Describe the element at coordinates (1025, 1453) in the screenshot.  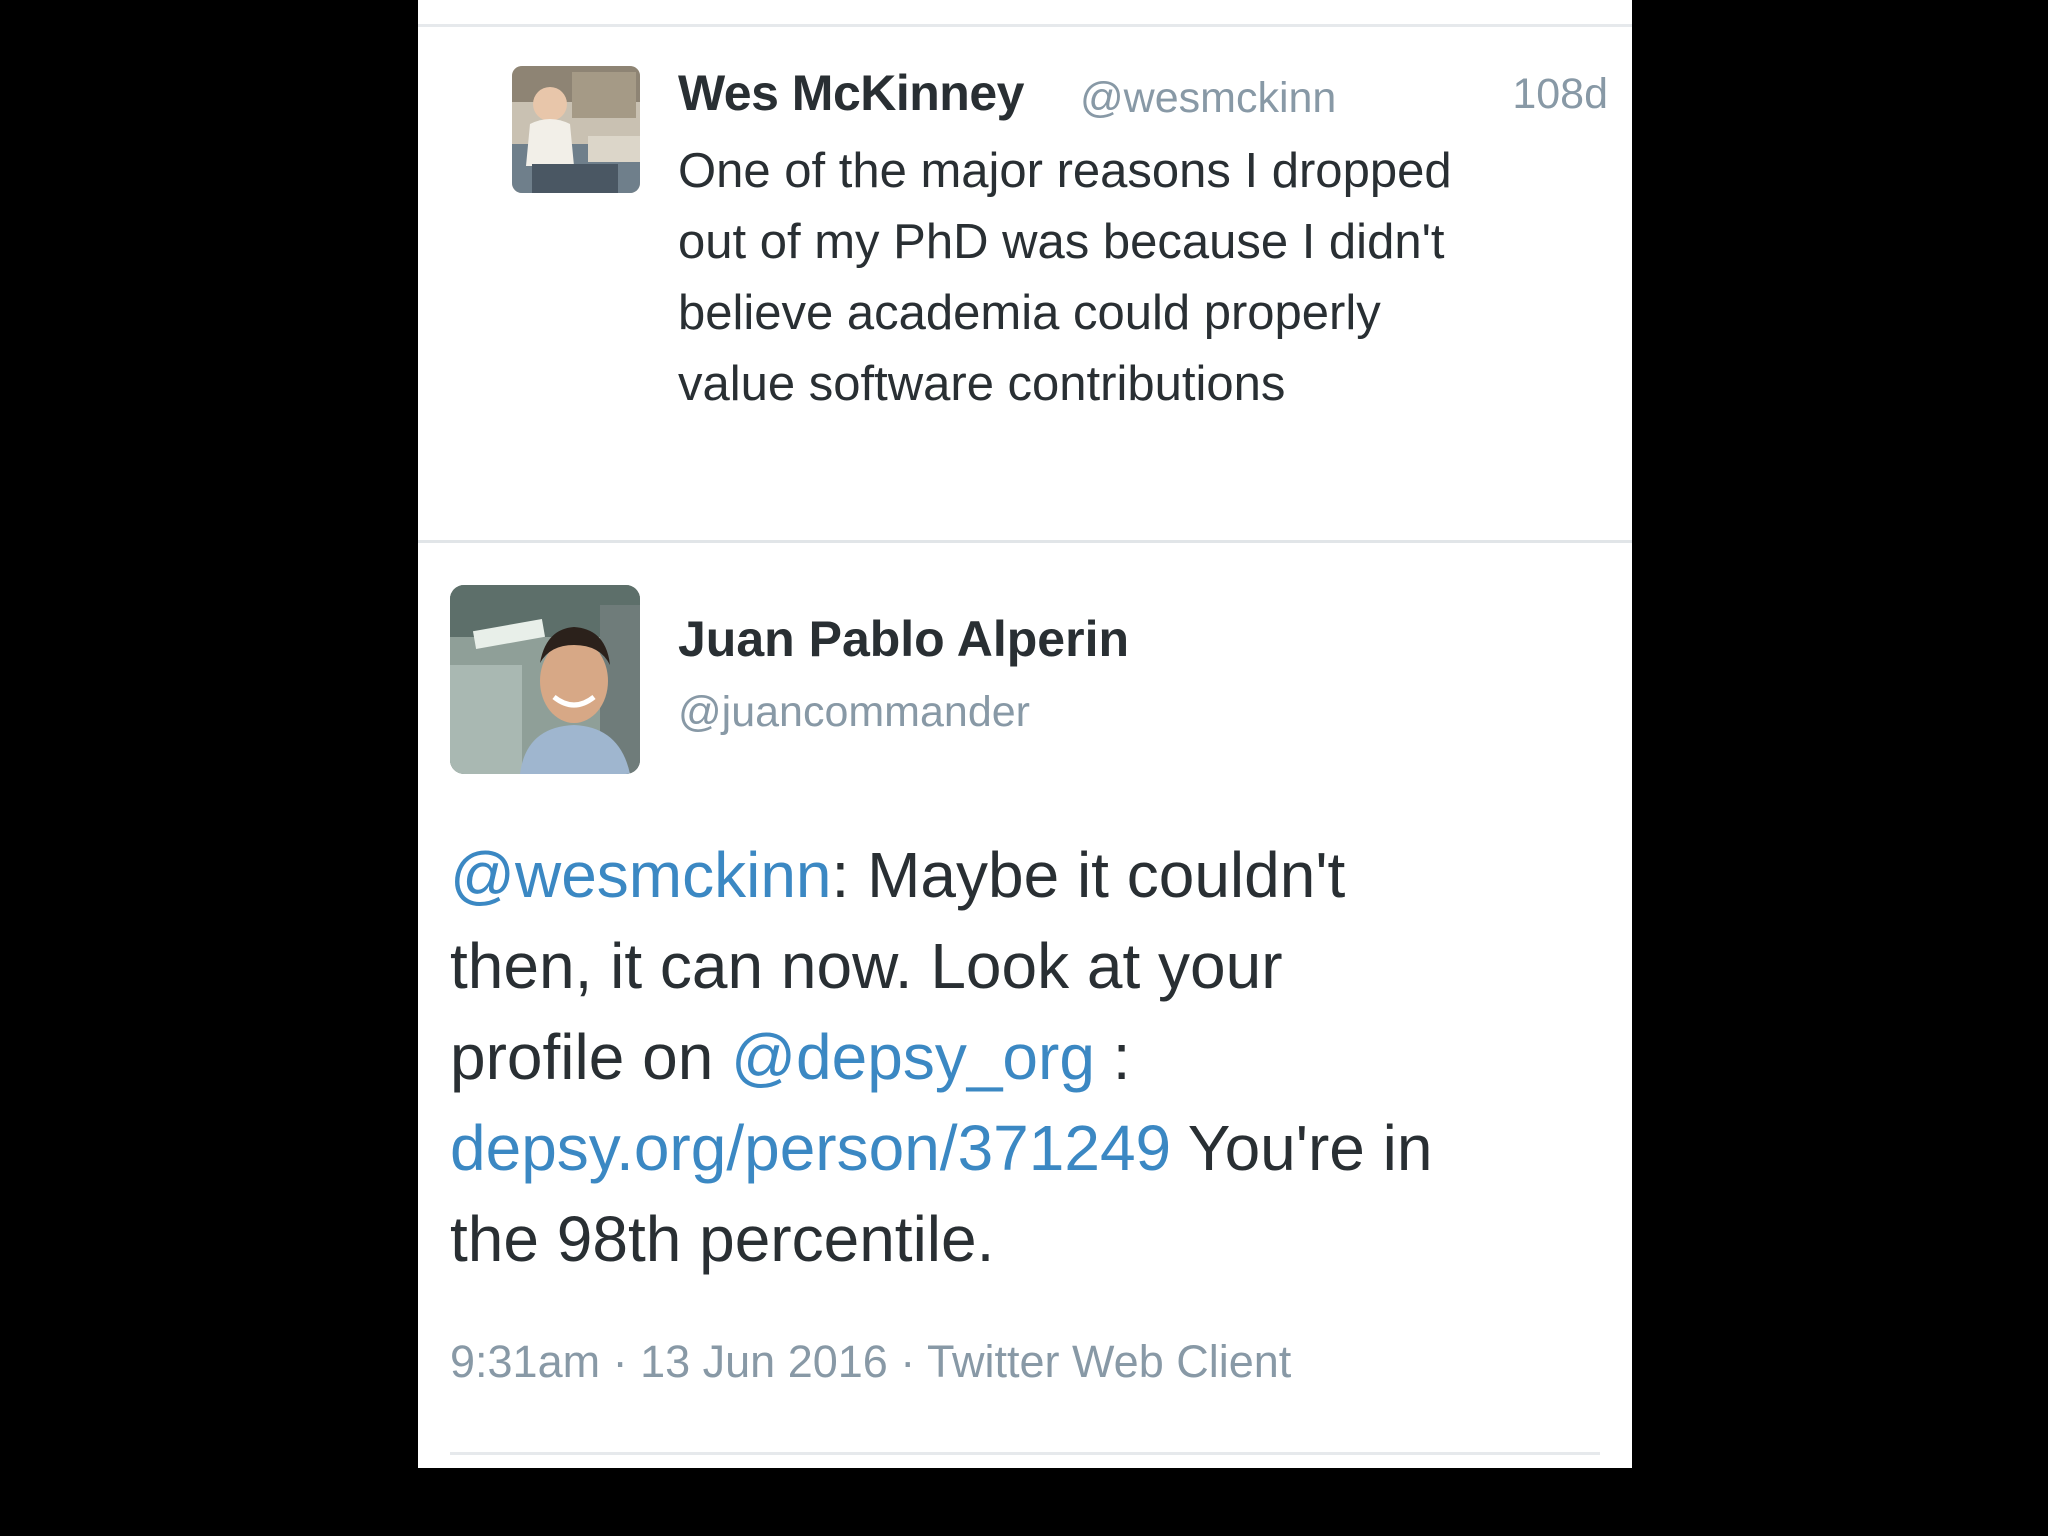
I see `bottom-divider` at that location.